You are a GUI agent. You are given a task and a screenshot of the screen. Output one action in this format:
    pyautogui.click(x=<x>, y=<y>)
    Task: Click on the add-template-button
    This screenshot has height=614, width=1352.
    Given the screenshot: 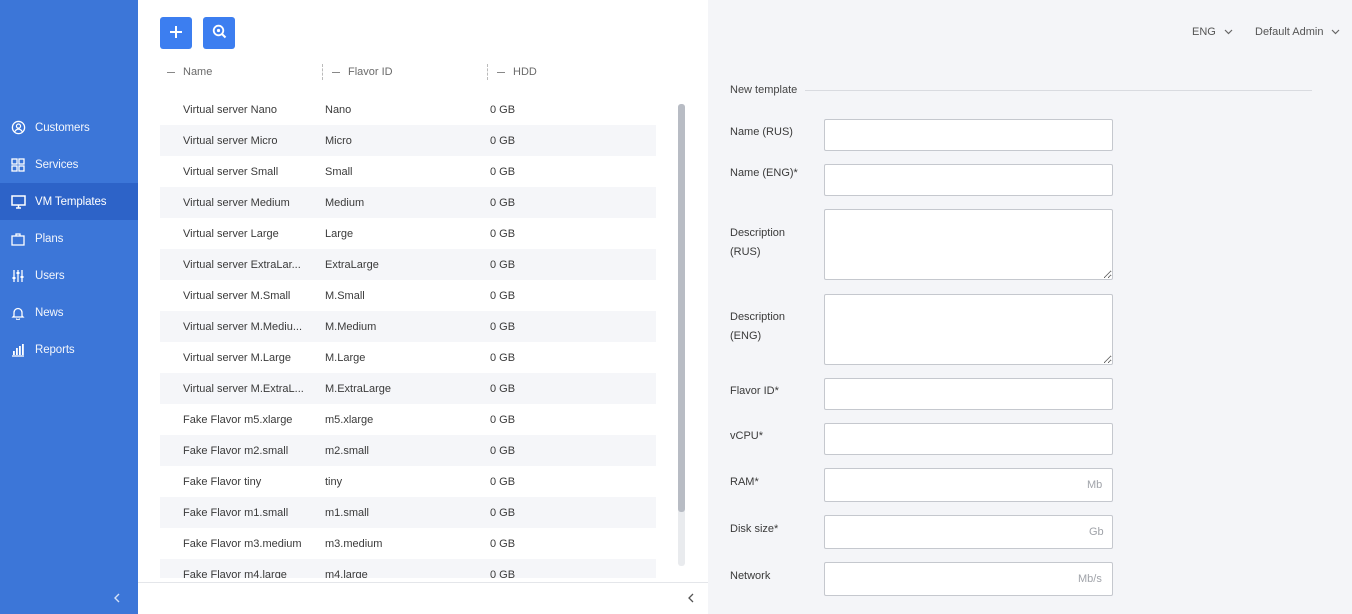 What is the action you would take?
    pyautogui.click(x=176, y=33)
    